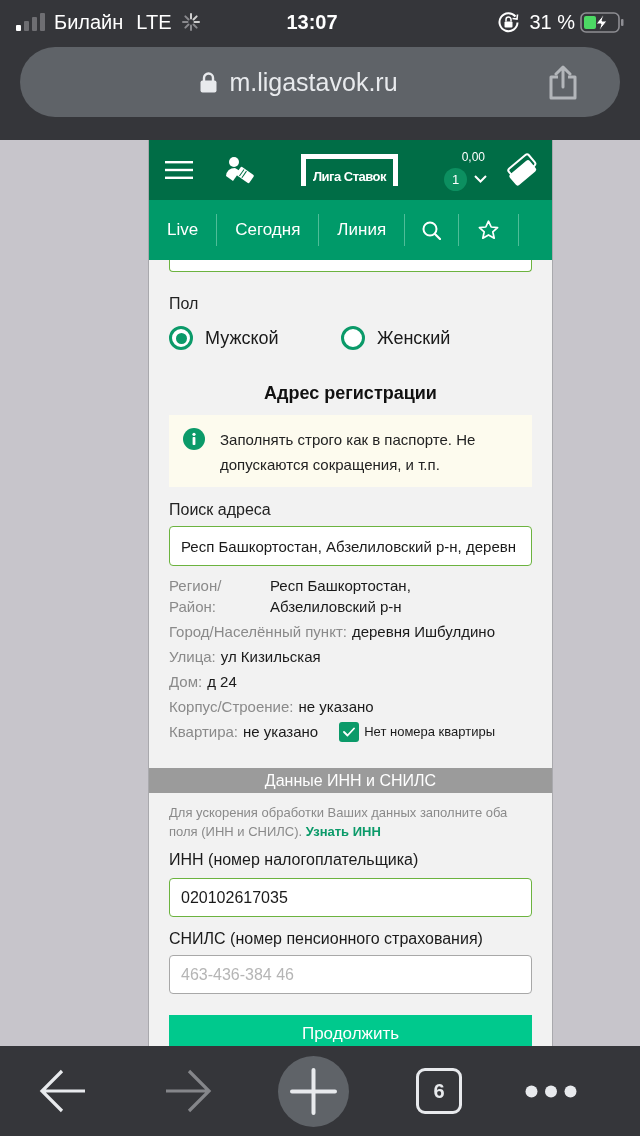 The image size is (640, 1136). Describe the element at coordinates (268, 230) in the screenshot. I see `nav-tab: Сегодня` at that location.